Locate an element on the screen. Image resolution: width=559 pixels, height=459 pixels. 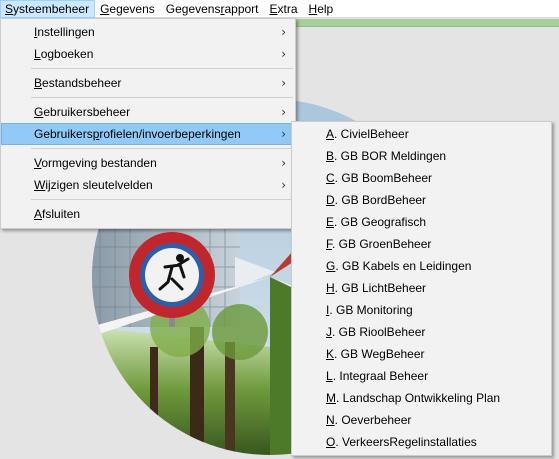
menu-item-label: . GB BOR Meldingen is located at coordinates (390, 156).